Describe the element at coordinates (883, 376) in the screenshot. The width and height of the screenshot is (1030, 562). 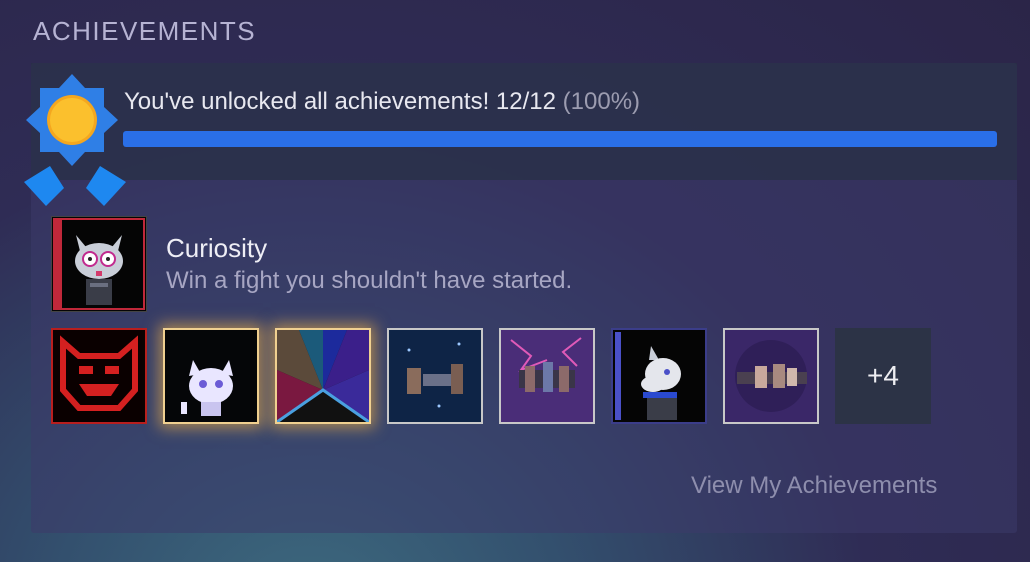
I see `more-achievements-button: +4` at that location.